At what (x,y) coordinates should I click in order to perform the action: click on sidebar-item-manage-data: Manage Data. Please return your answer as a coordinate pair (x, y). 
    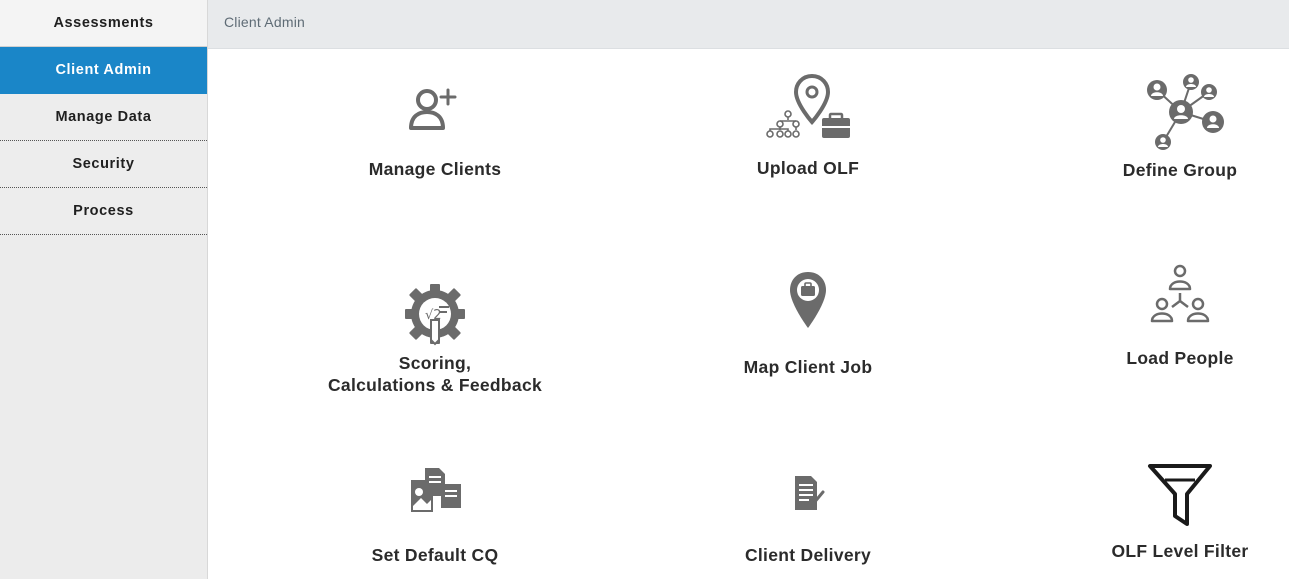
    Looking at the image, I should click on (103, 117).